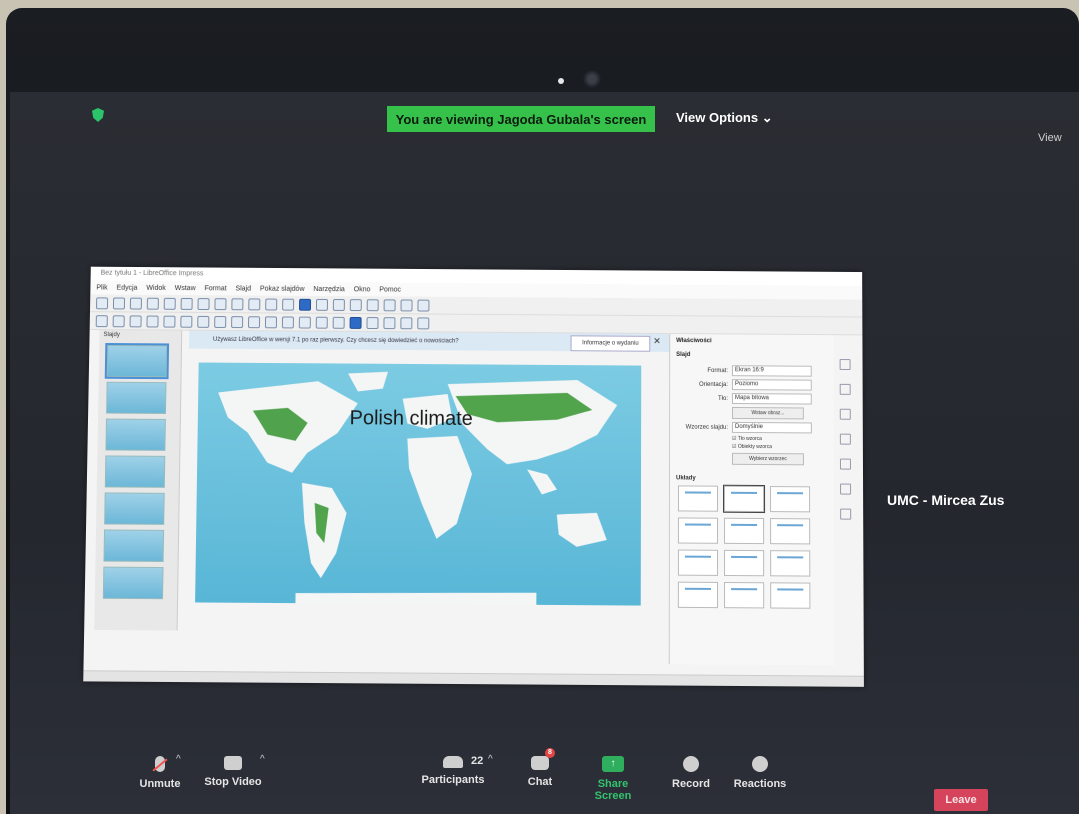 The image size is (1079, 814). Describe the element at coordinates (760, 773) in the screenshot. I see `reactions-button: Reactions` at that location.